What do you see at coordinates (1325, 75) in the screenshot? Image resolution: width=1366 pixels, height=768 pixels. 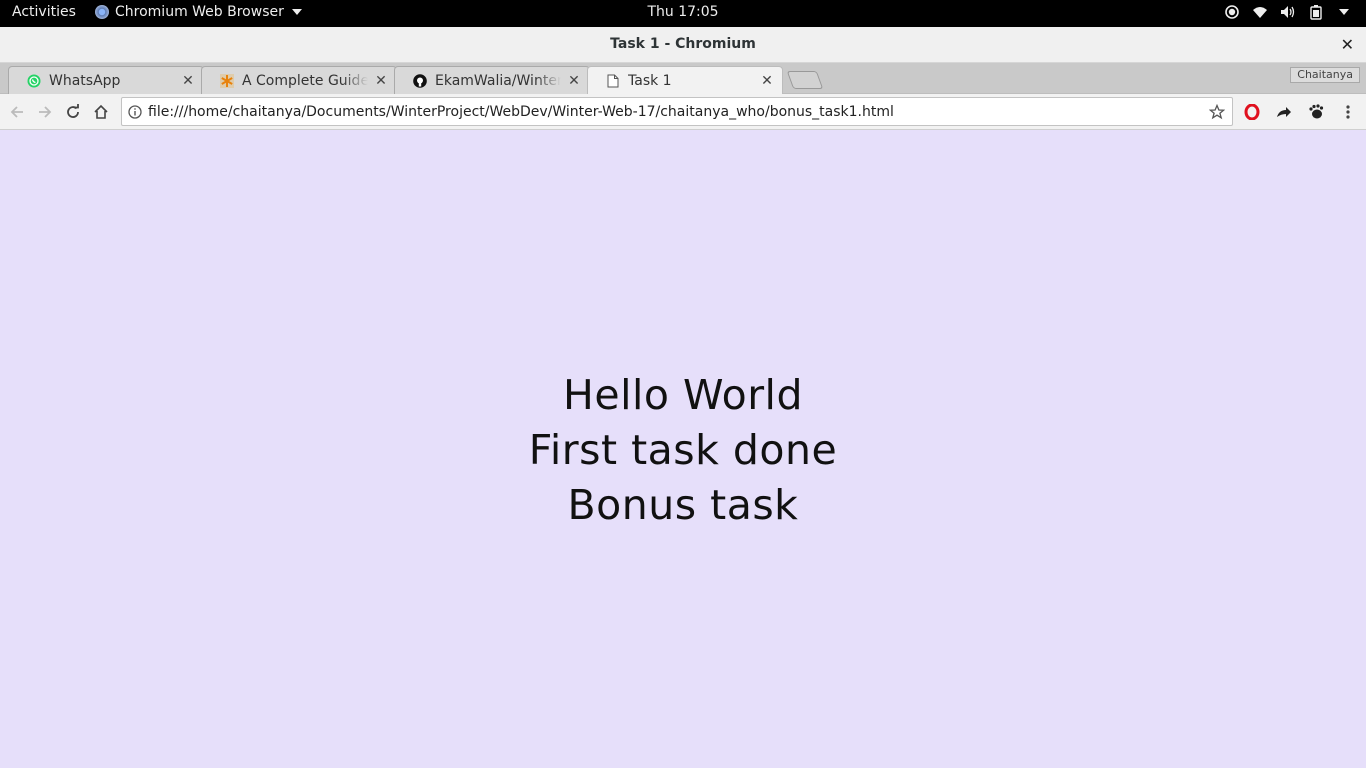 I see `profile-button: Chaitanya` at bounding box center [1325, 75].